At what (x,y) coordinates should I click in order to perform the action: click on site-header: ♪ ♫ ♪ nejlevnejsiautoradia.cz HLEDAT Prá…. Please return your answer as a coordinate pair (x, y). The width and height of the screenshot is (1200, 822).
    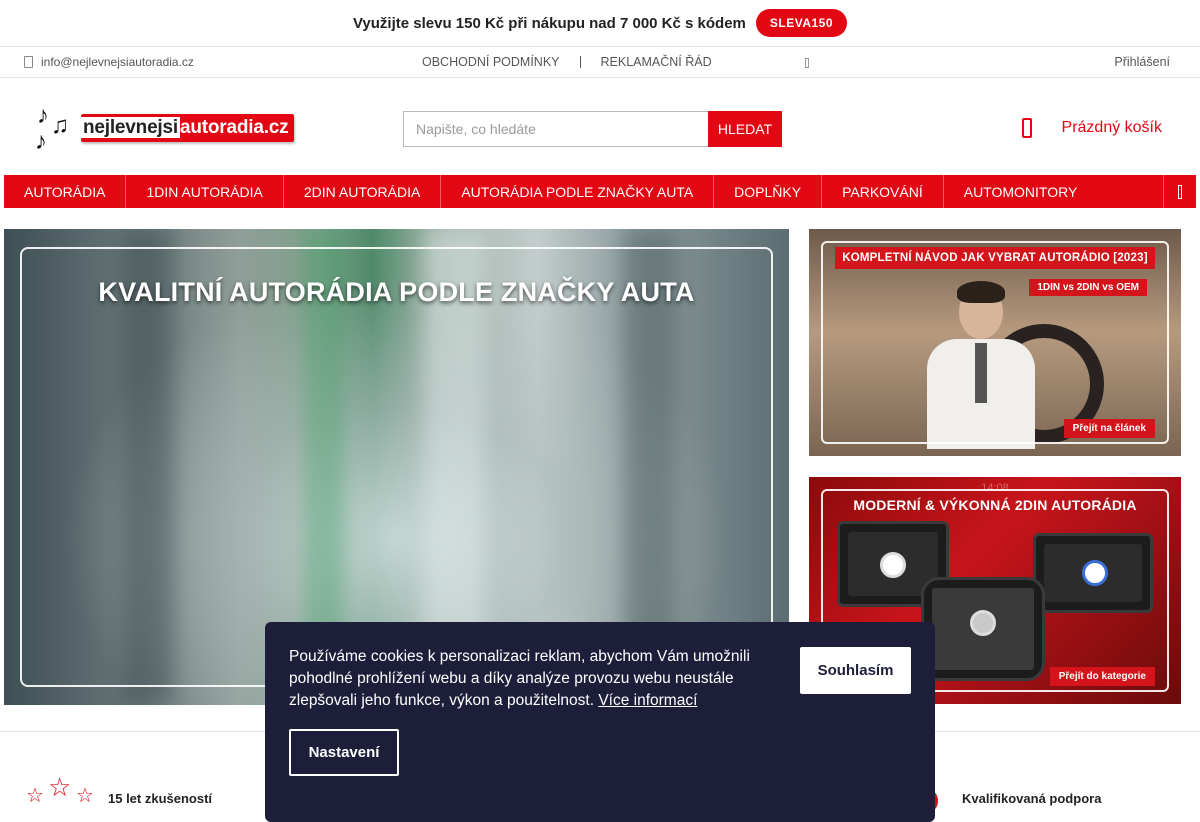
    Looking at the image, I should click on (600, 126).